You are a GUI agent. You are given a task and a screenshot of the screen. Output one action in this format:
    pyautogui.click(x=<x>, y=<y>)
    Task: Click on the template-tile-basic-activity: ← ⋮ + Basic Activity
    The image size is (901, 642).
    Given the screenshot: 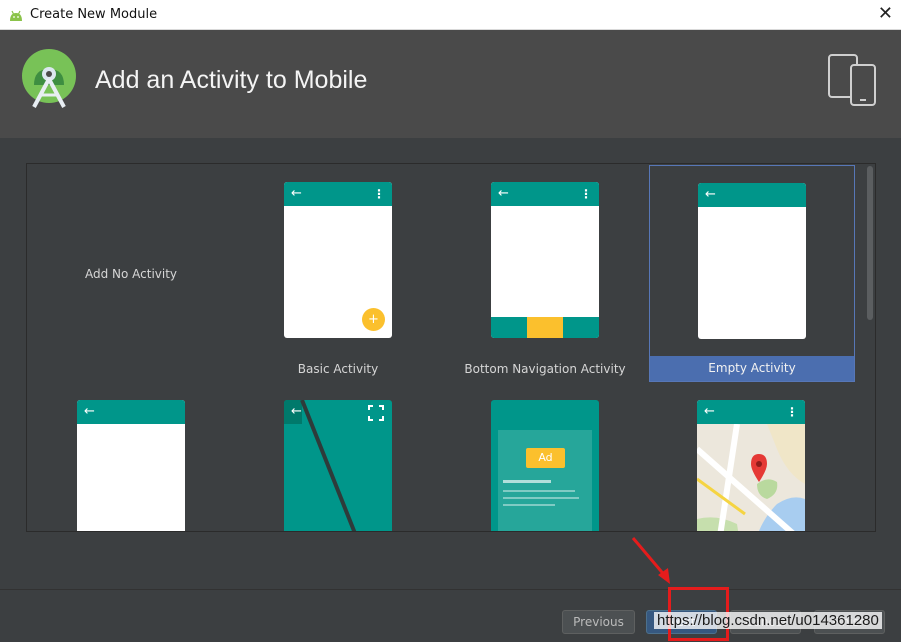 What is the action you would take?
    pyautogui.click(x=338, y=273)
    